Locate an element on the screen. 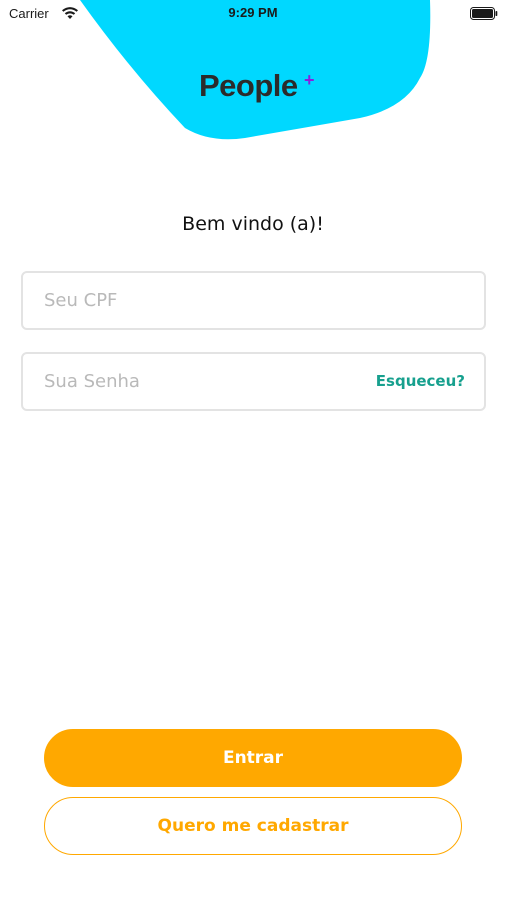 This screenshot has height=900, width=506. cpf-input is located at coordinates (204, 300).